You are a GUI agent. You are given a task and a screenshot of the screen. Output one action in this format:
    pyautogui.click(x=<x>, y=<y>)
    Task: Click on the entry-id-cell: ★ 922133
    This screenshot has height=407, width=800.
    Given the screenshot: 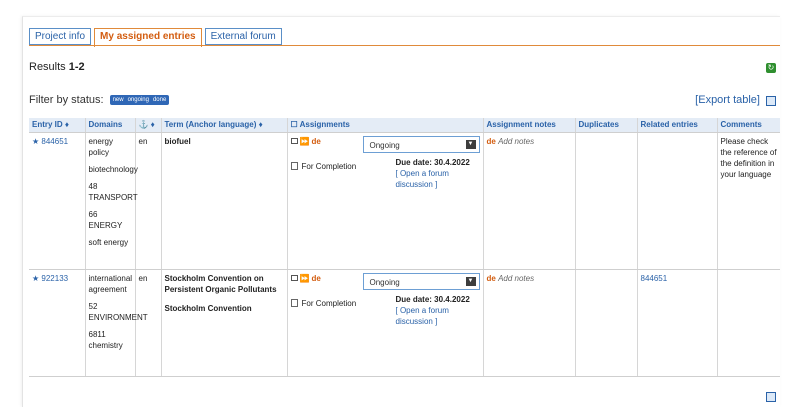 What is the action you would take?
    pyautogui.click(x=57, y=323)
    